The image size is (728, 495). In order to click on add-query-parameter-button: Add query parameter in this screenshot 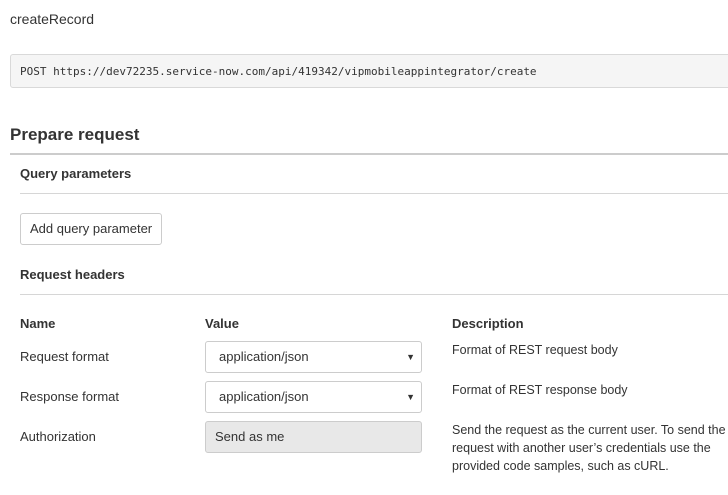, I will do `click(91, 229)`.